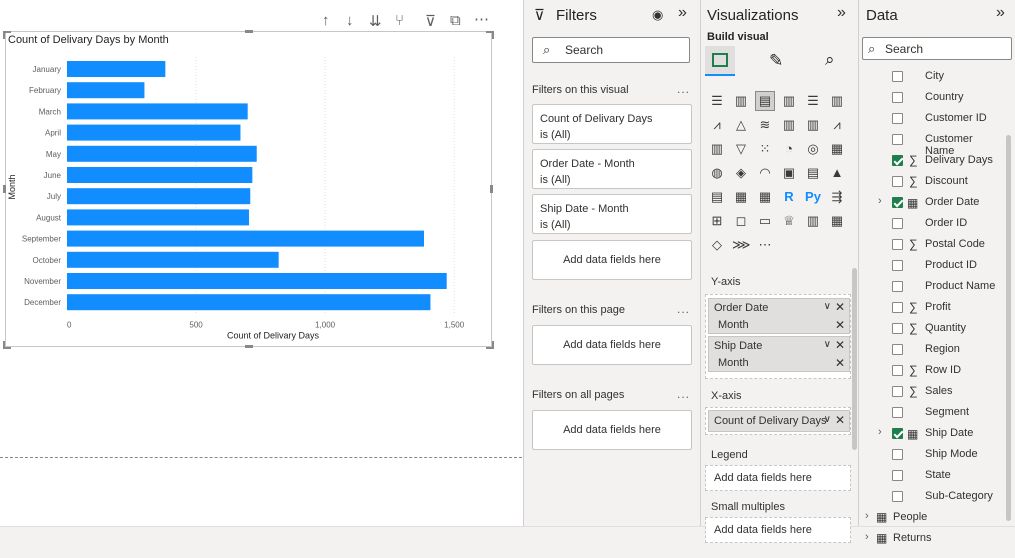  What do you see at coordinates (931, 202) in the screenshot?
I see `field-row: › ▦ Order Date` at bounding box center [931, 202].